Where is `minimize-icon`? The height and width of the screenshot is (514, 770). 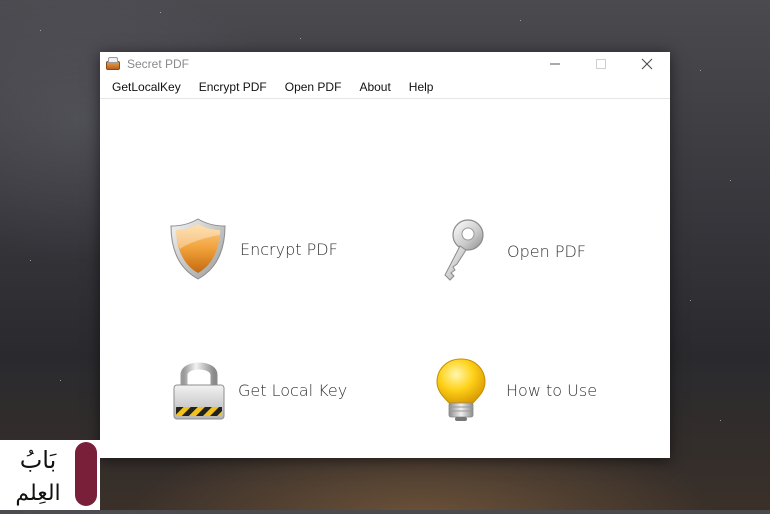
minimize-icon is located at coordinates (555, 64).